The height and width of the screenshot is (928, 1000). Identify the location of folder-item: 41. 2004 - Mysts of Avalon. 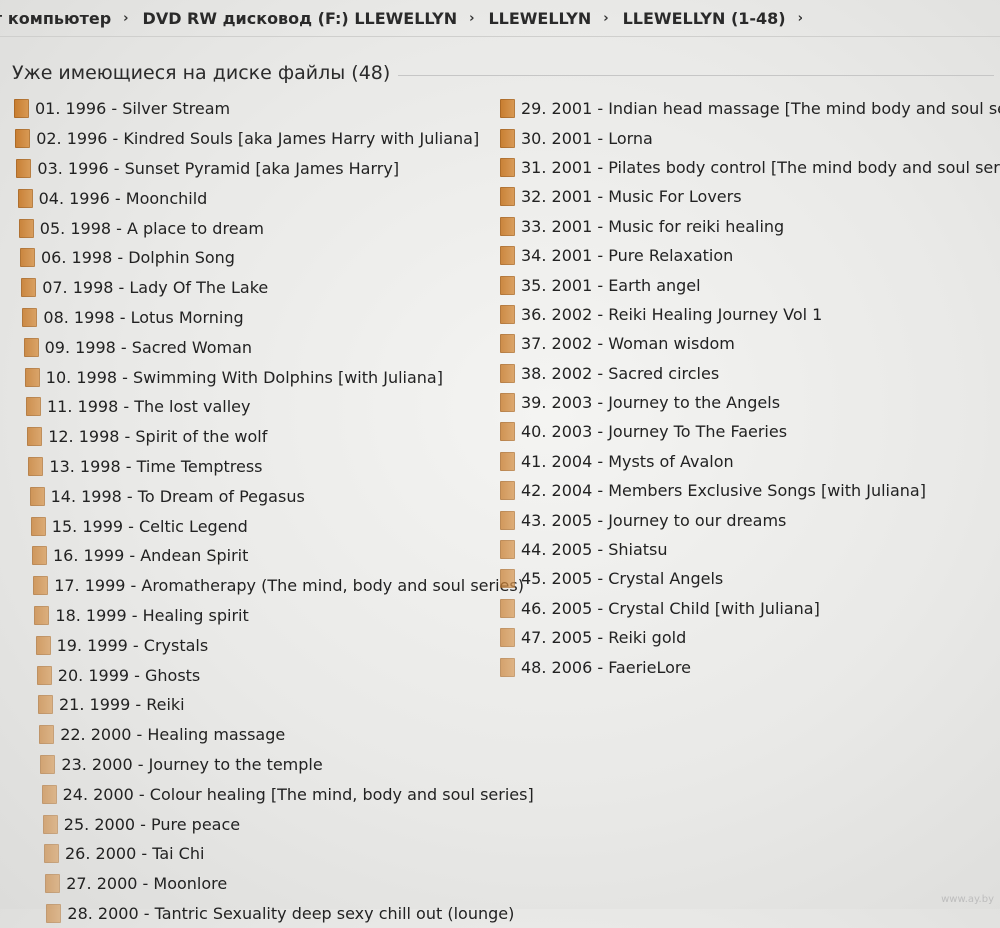
(740, 461).